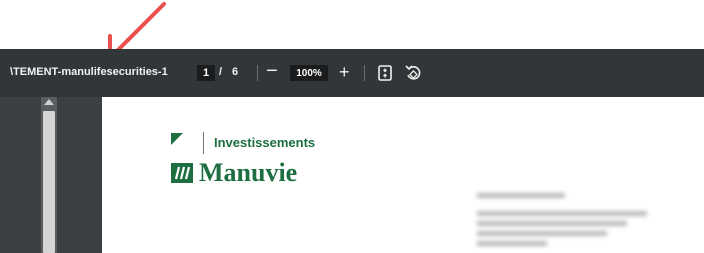 This screenshot has height=253, width=704. I want to click on zoom-out-button: −, so click(272, 71).